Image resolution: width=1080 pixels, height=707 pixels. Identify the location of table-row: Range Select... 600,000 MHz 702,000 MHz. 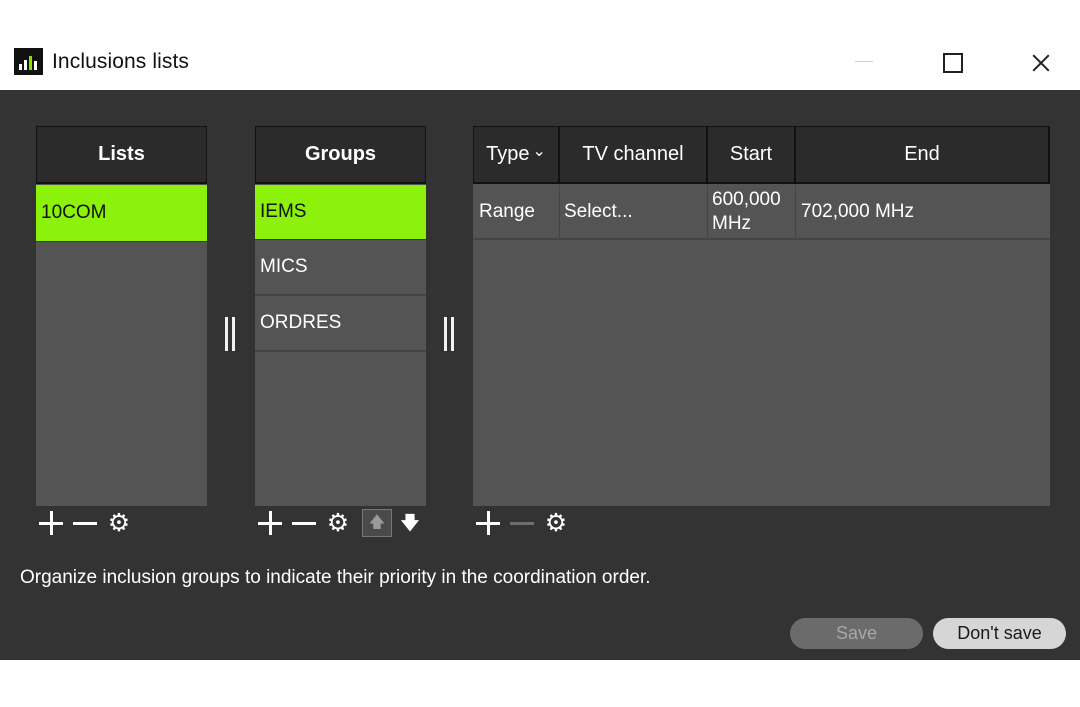
(761, 212).